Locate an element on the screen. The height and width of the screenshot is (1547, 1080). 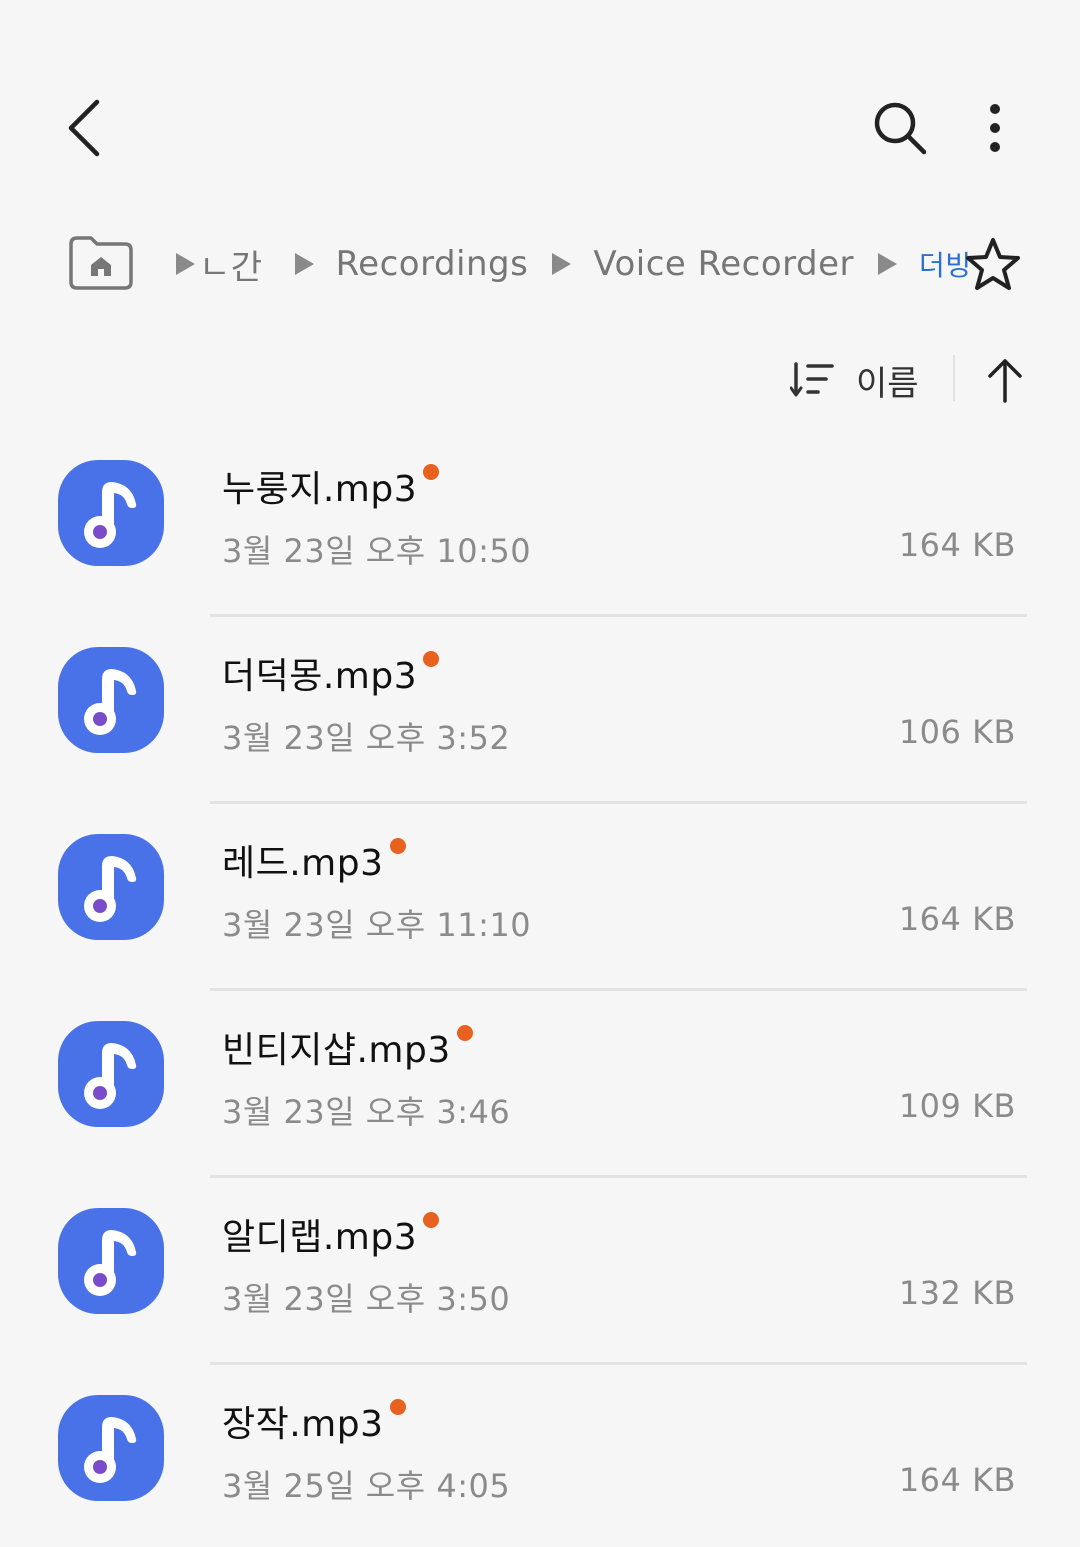
file-date: 3월 23일 오후 3:50 is located at coordinates (366, 1299).